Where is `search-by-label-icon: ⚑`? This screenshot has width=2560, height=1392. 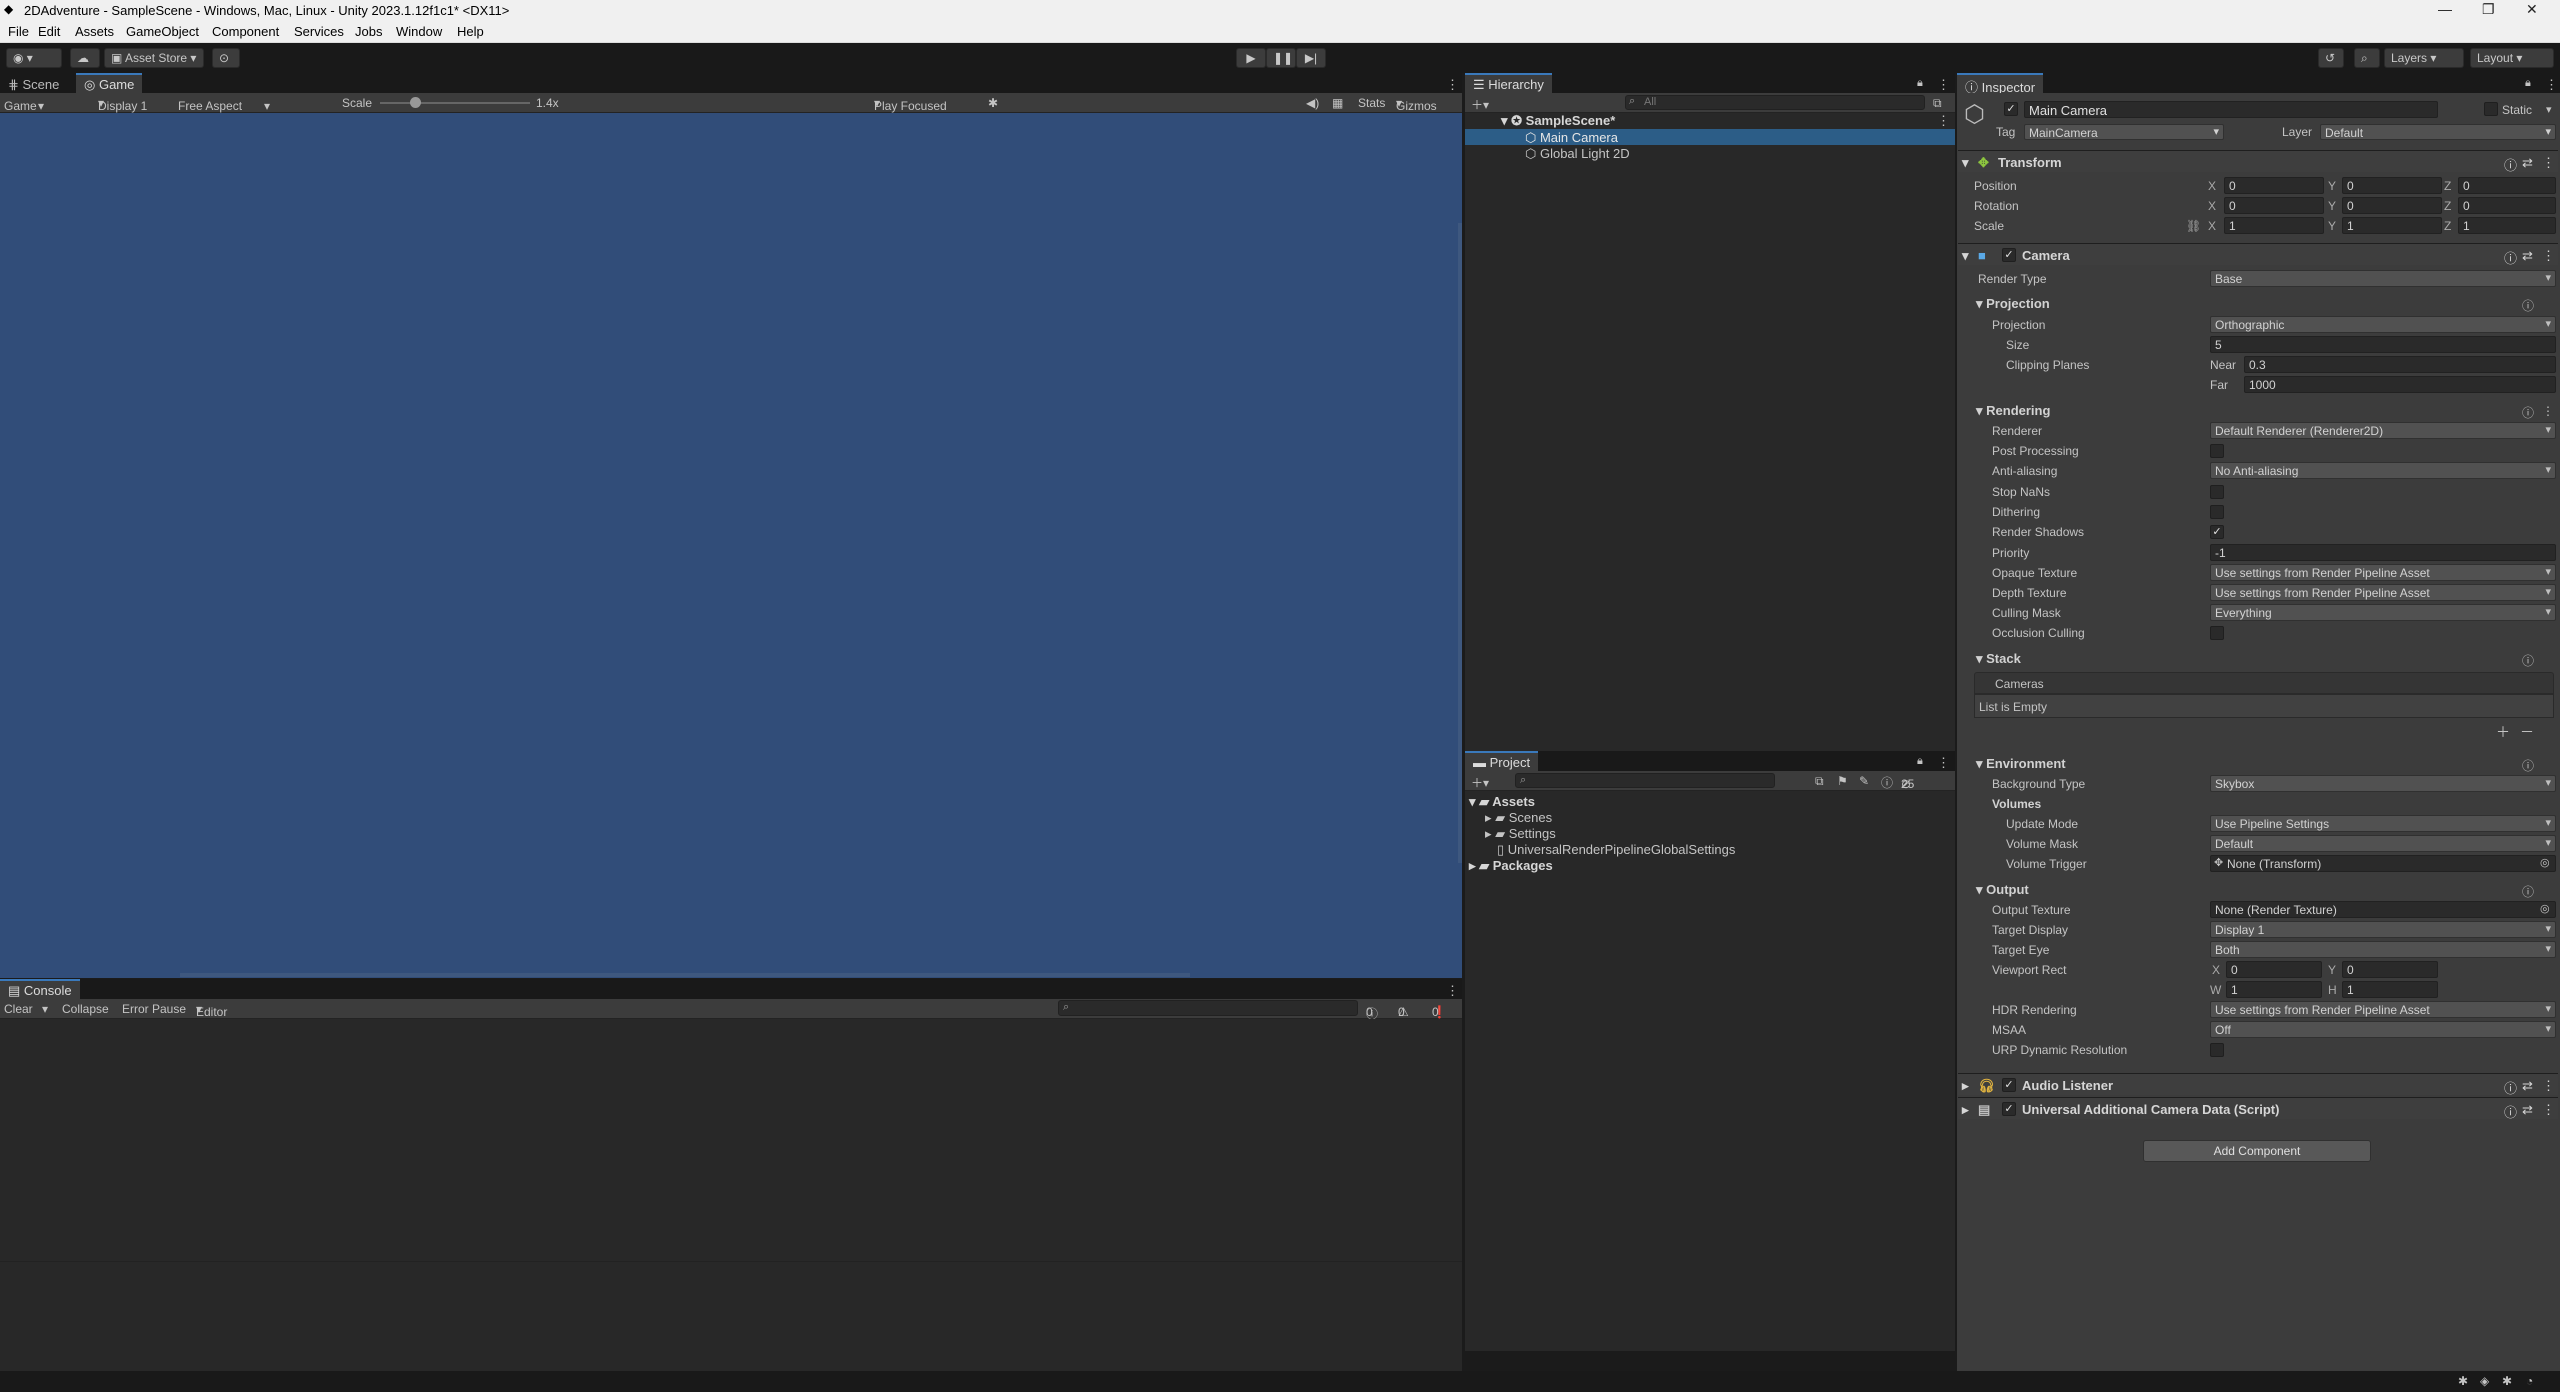 search-by-label-icon: ⚑ is located at coordinates (1842, 781).